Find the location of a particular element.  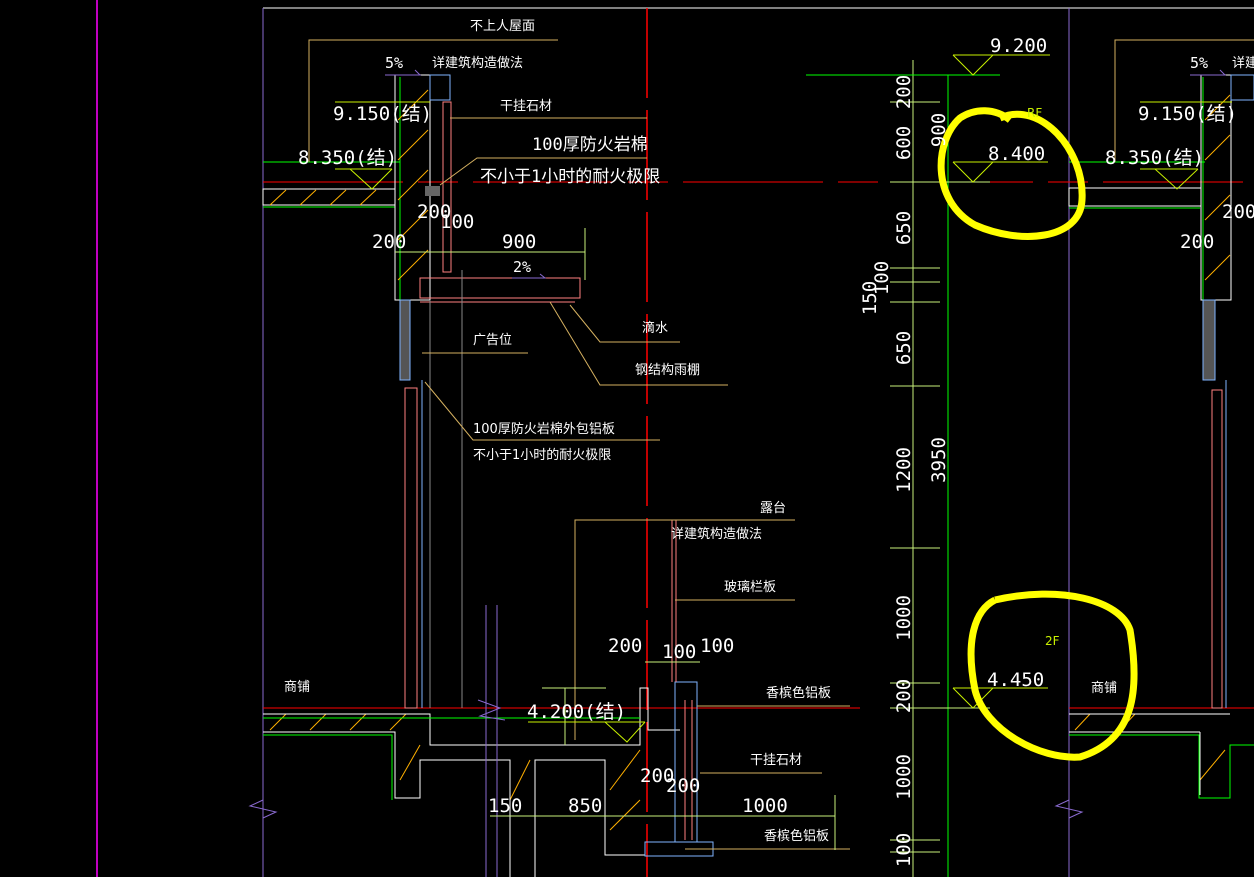

level-label-2f: 2F is located at coordinates (1052, 641).